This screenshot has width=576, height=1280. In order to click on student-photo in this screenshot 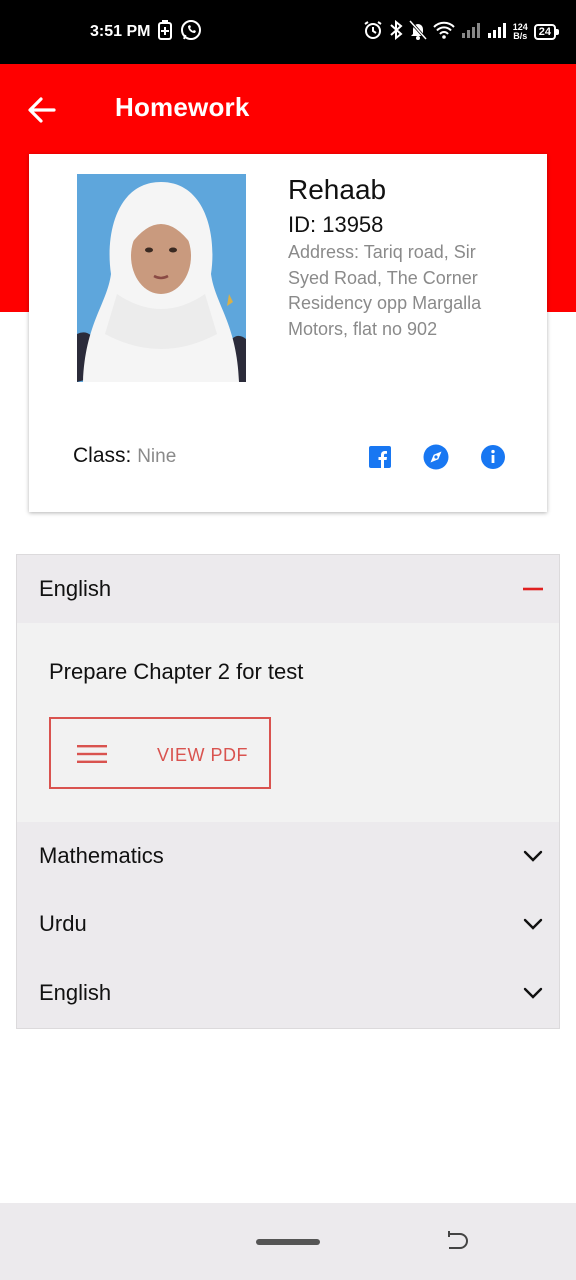, I will do `click(161, 278)`.